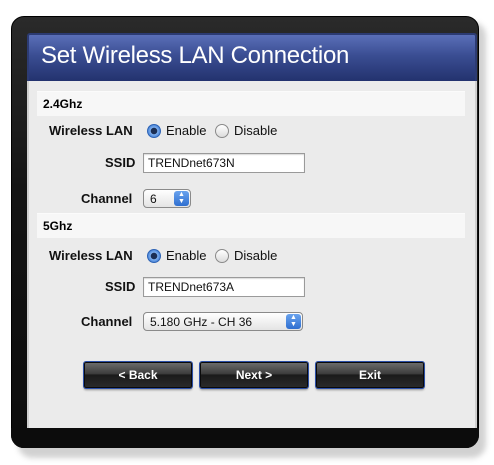 This screenshot has width=494, height=465. Describe the element at coordinates (370, 375) in the screenshot. I see `exit-button: Exit` at that location.